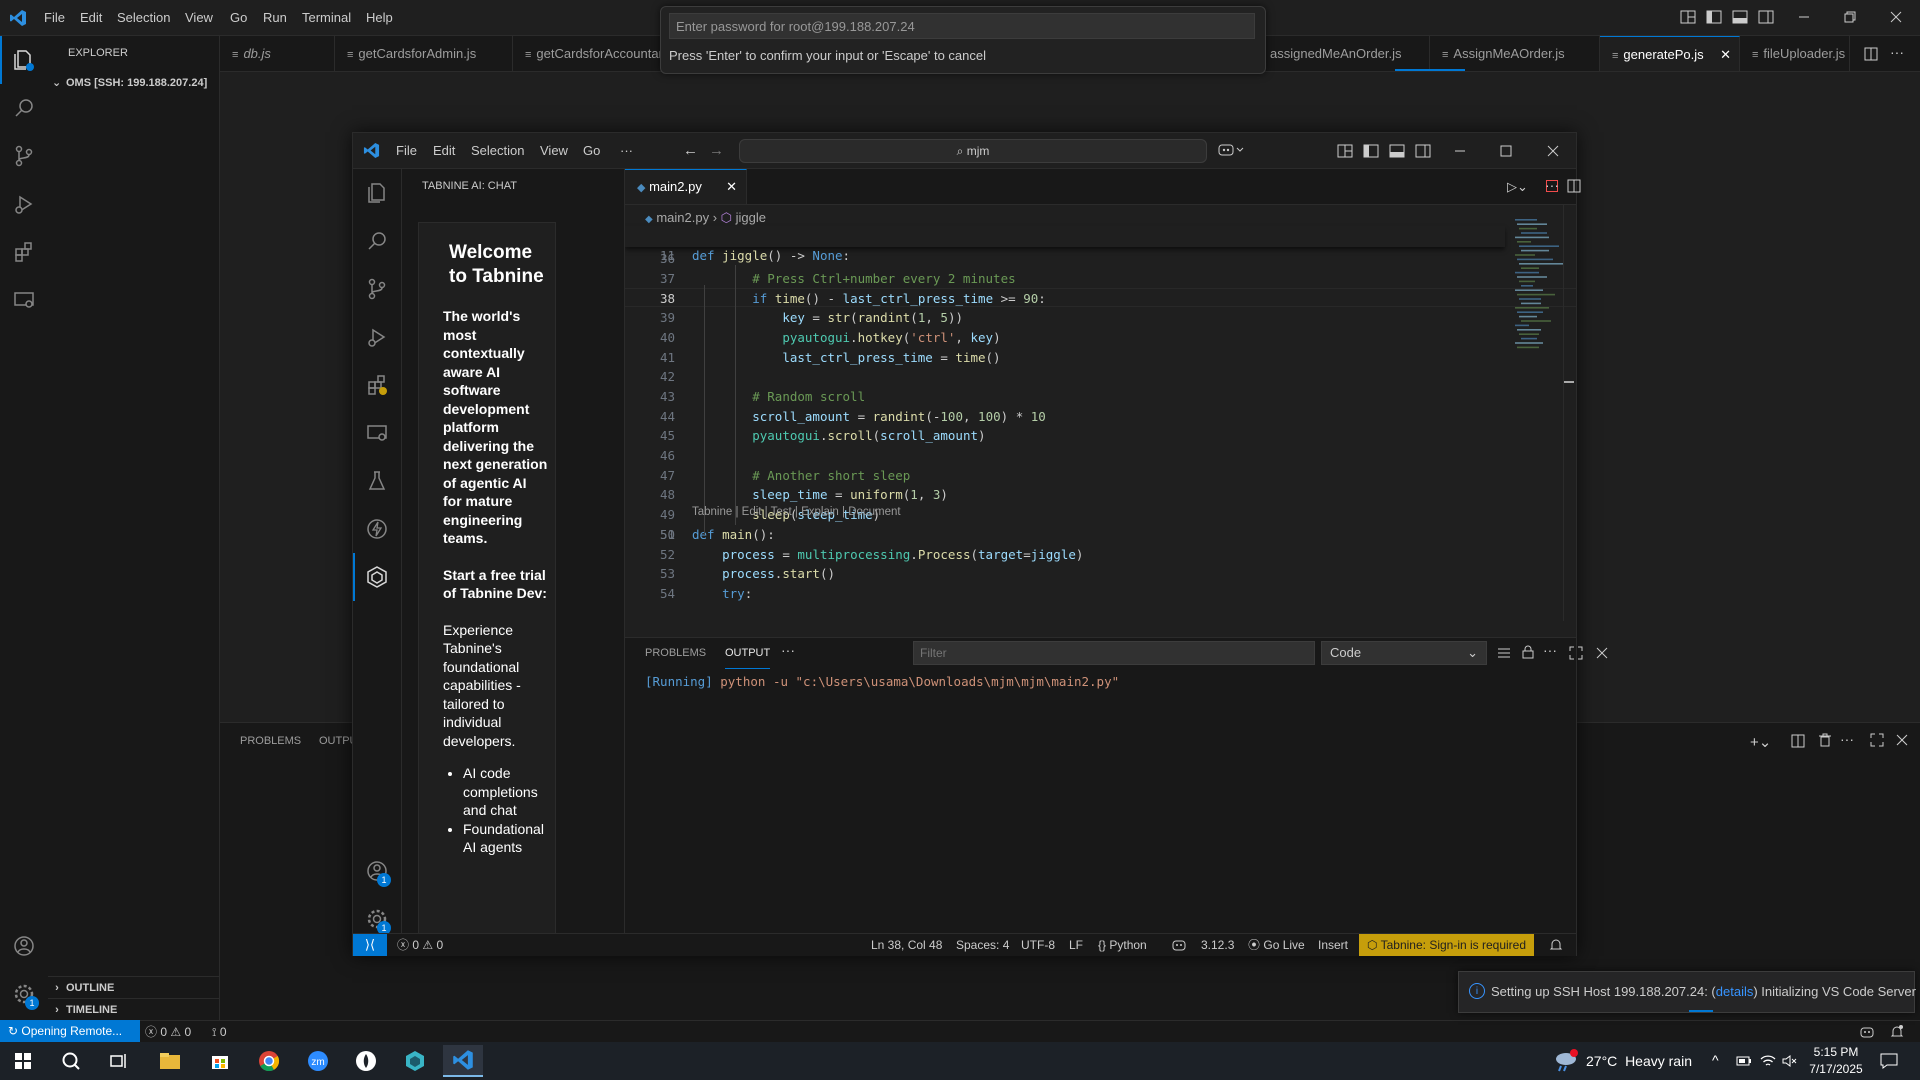 This screenshot has width=1920, height=1080. What do you see at coordinates (686, 186) in the screenshot?
I see `tab-main2-py: ◆ main2.py ✕` at bounding box center [686, 186].